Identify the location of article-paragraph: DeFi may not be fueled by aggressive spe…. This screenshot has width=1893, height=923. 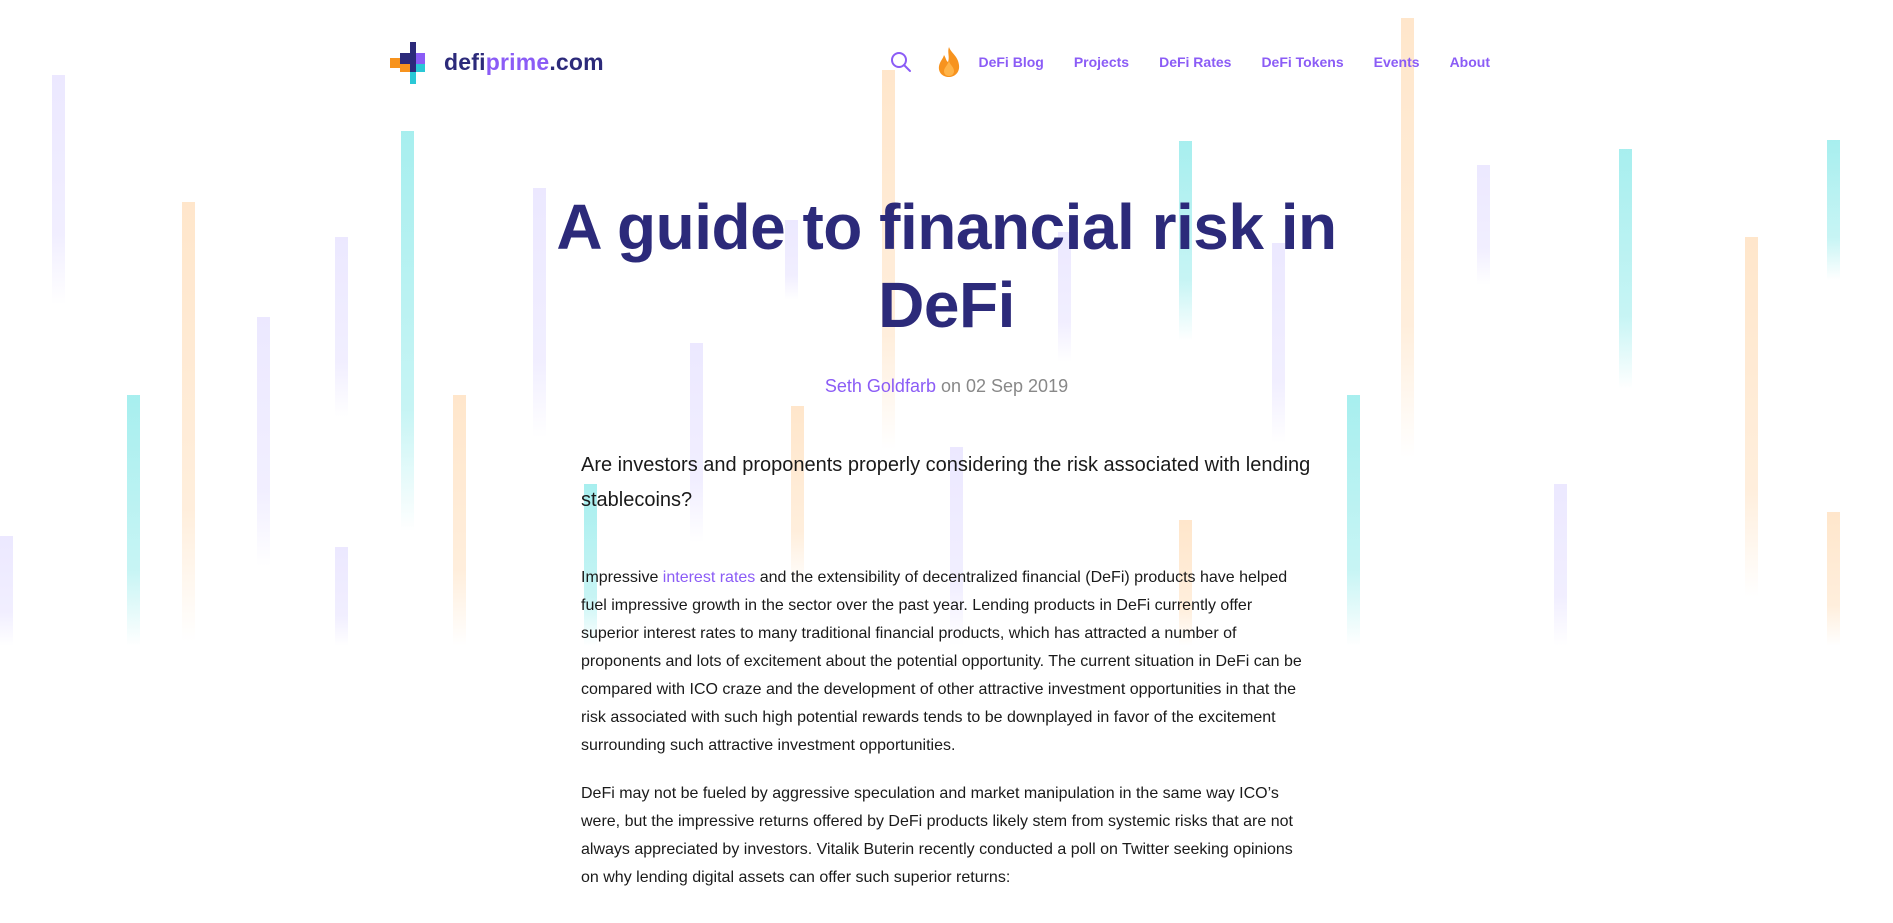
(937, 835).